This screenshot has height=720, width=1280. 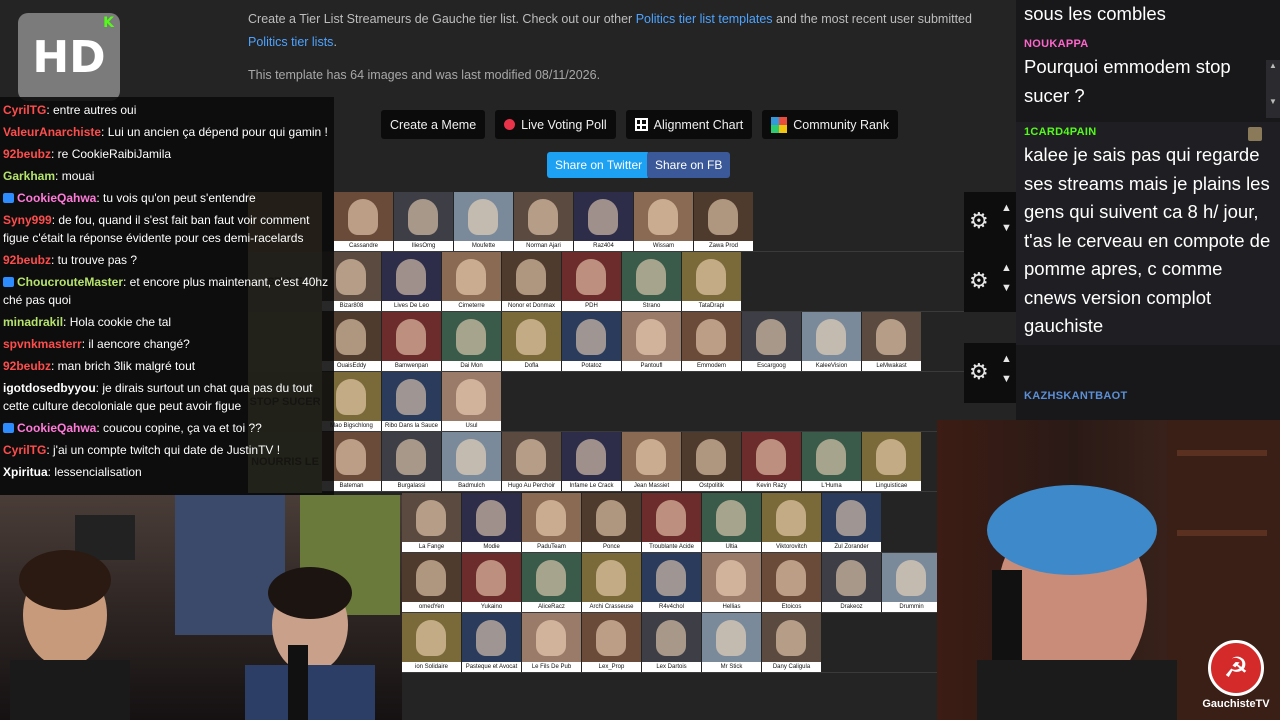 What do you see at coordinates (290, 42) in the screenshot?
I see `politics-tierlists-link: Politics tier lists` at bounding box center [290, 42].